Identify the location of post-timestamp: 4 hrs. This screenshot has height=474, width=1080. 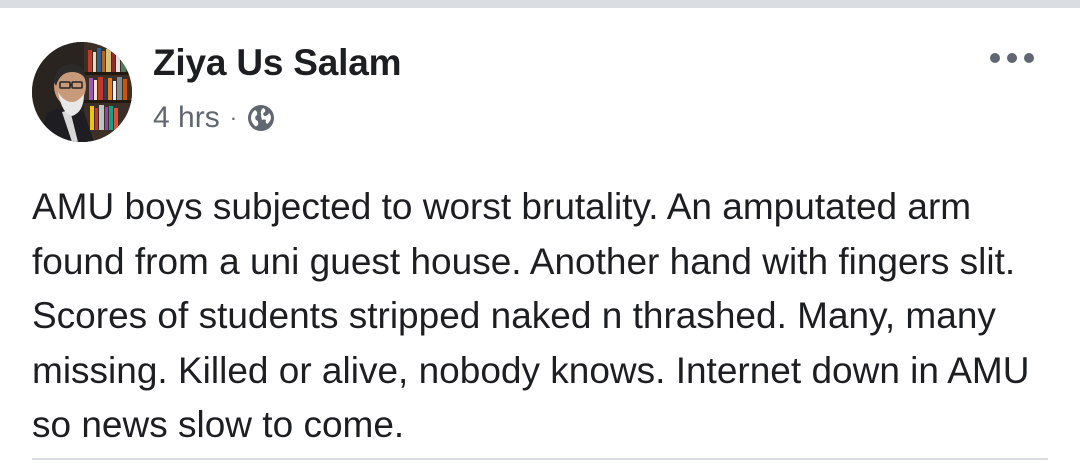
(186, 118).